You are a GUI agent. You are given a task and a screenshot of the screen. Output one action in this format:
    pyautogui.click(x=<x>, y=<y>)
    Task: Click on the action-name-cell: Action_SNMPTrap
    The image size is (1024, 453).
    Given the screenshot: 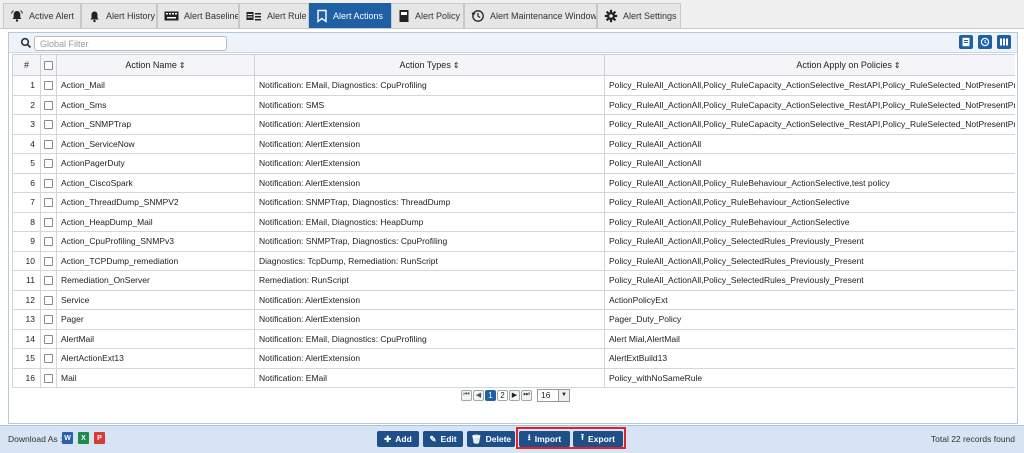 What is the action you would take?
    pyautogui.click(x=155, y=124)
    